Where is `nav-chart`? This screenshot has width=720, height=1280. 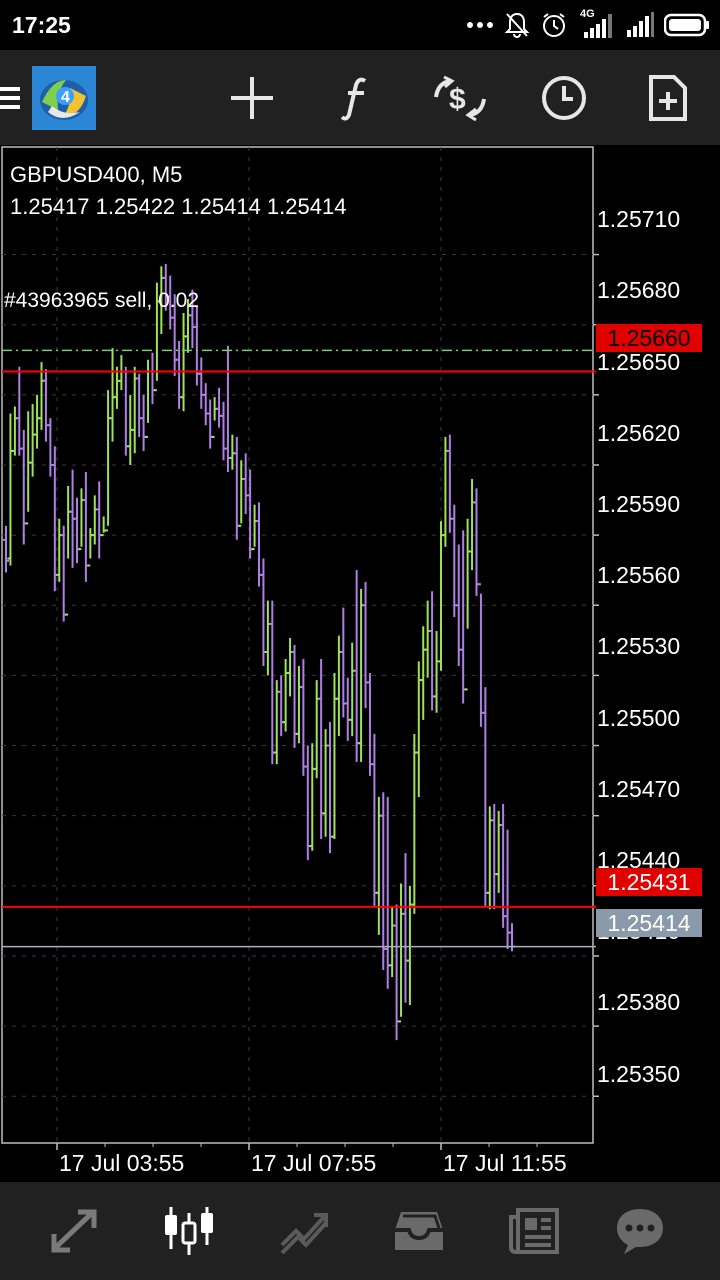
nav-chart is located at coordinates (189, 1231).